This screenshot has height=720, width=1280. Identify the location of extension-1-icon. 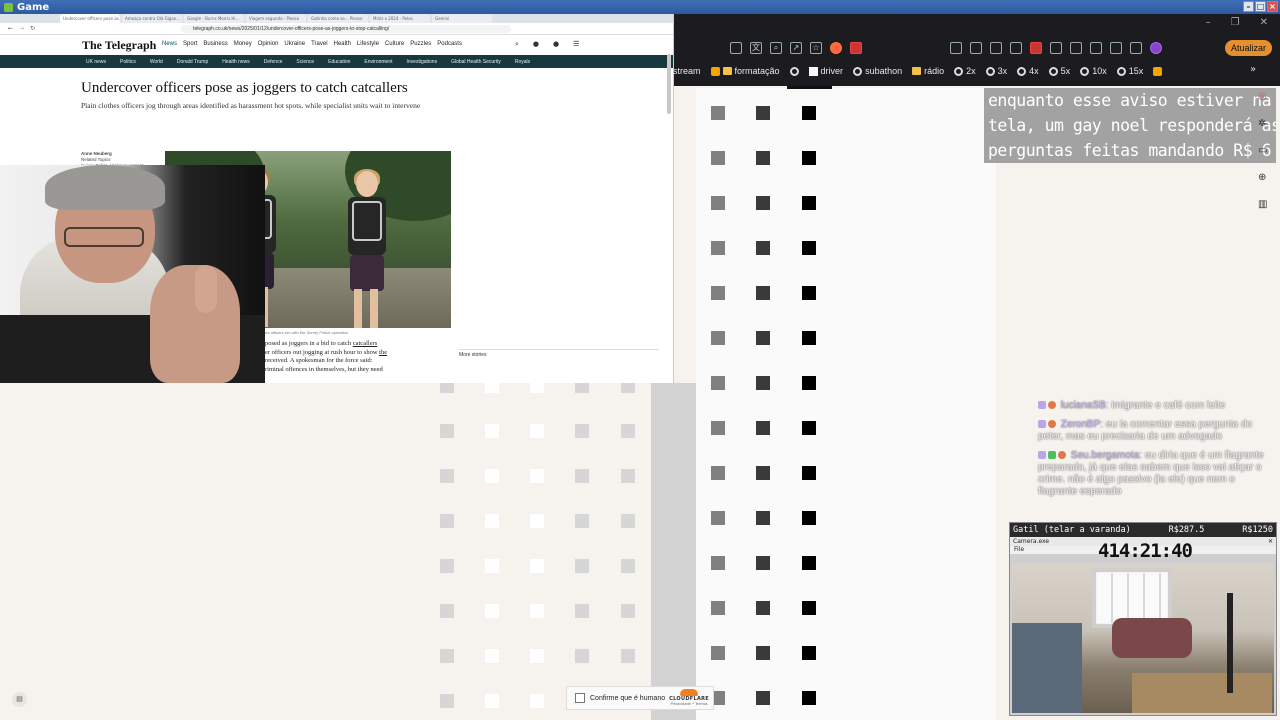
(956, 48).